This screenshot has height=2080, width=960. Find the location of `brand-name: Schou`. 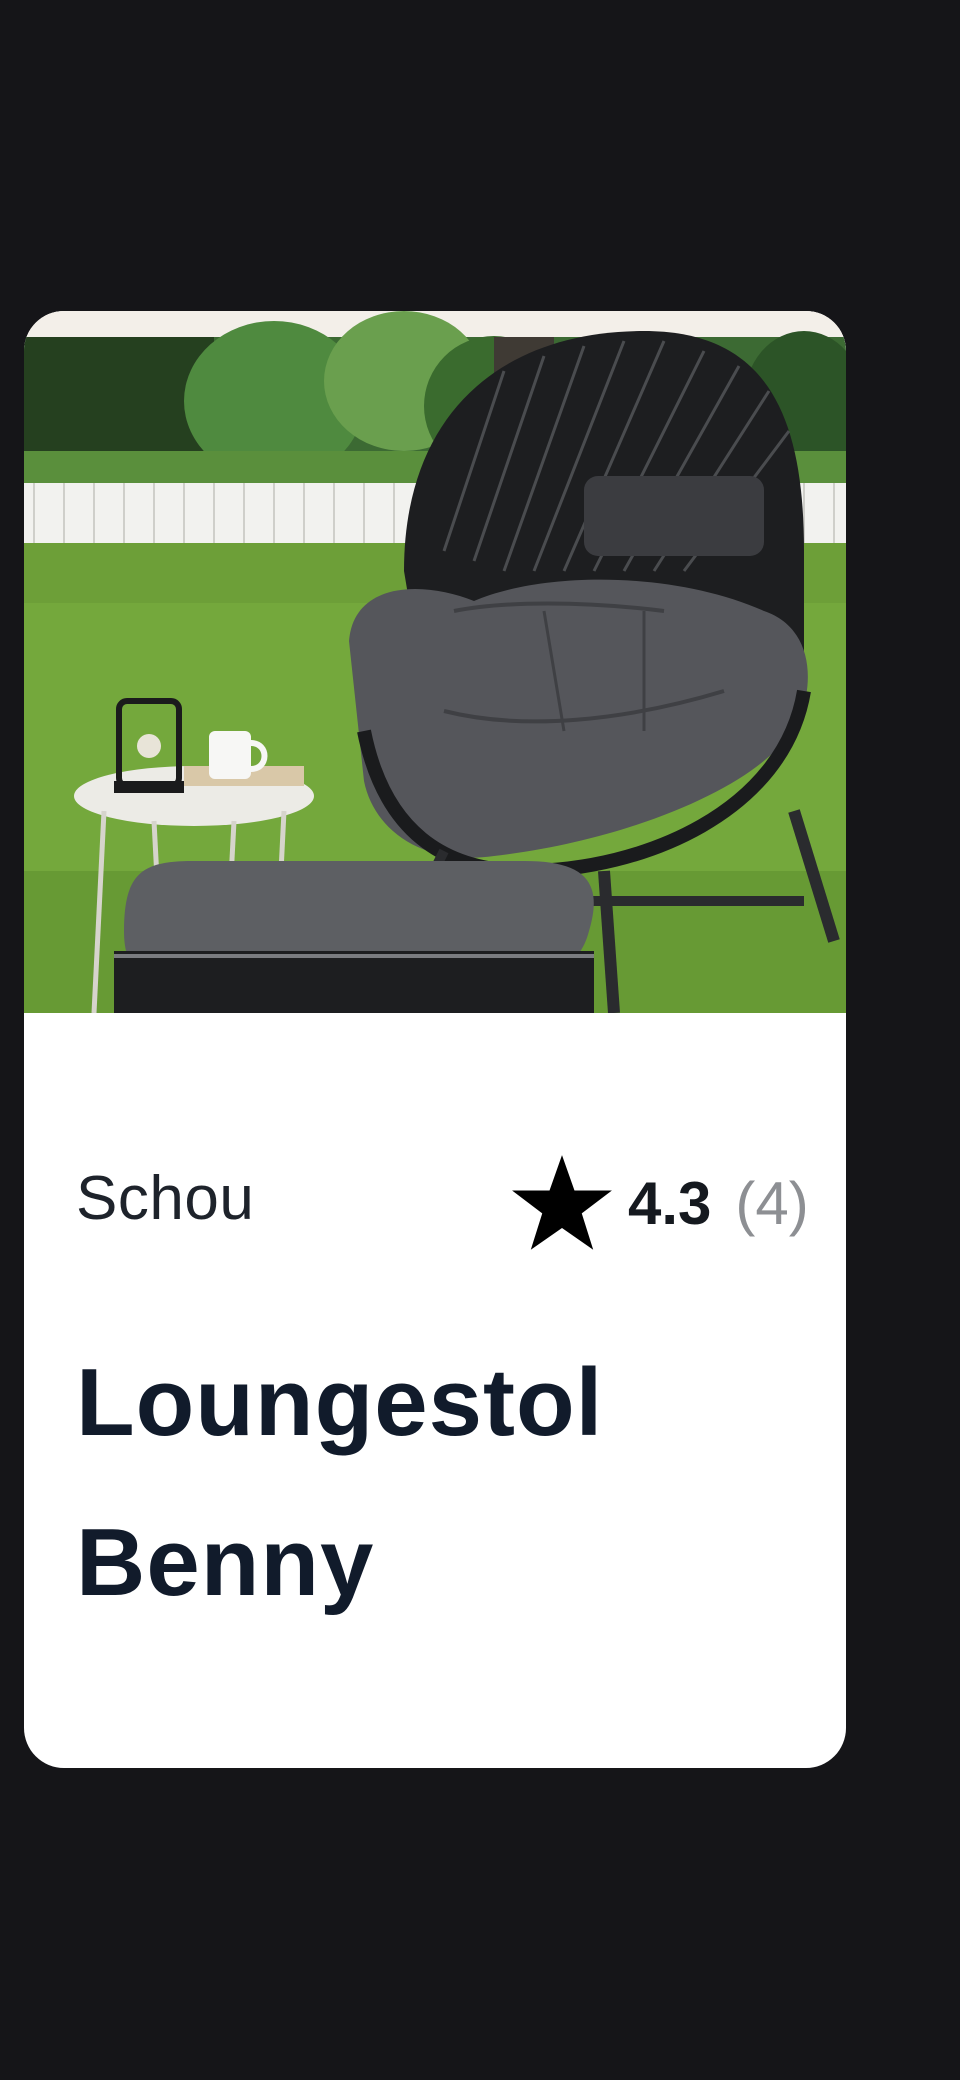

brand-name: Schou is located at coordinates (165, 1198).